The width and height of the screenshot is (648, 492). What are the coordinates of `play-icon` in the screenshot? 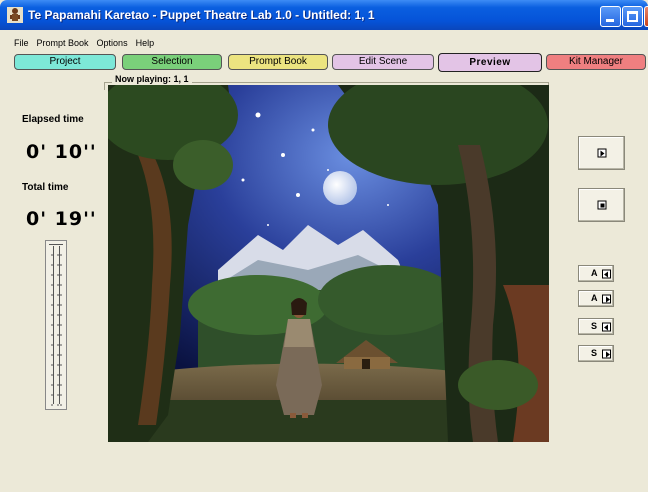 It's located at (601, 153).